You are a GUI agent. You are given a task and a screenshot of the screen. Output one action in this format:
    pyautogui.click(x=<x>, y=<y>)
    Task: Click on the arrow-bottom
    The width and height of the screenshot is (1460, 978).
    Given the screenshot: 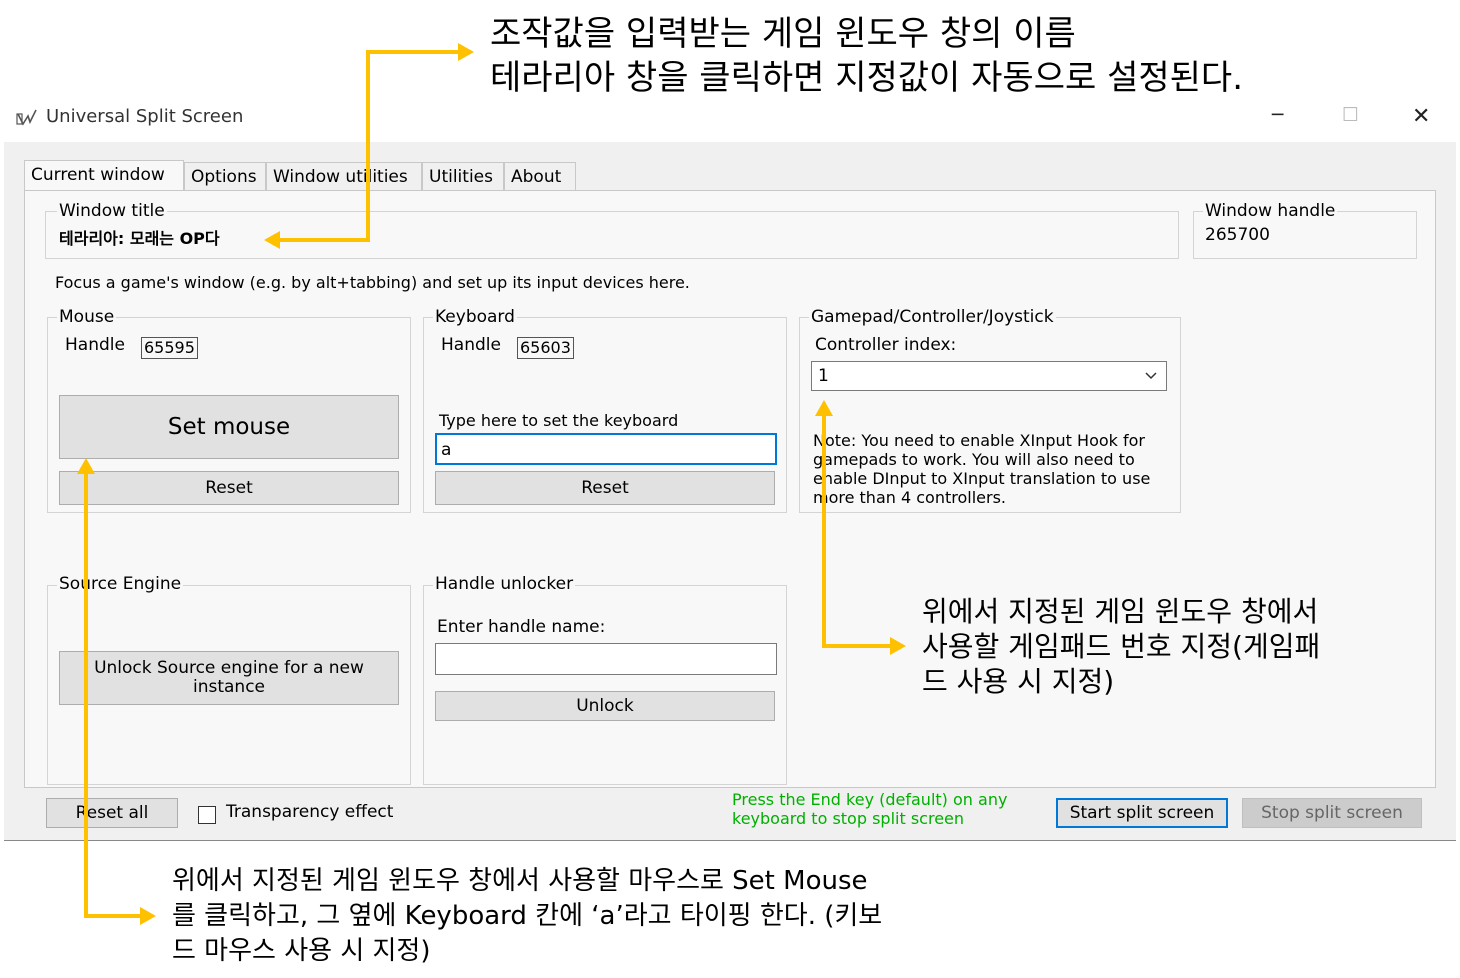 What is the action you would take?
    pyautogui.click(x=116, y=692)
    